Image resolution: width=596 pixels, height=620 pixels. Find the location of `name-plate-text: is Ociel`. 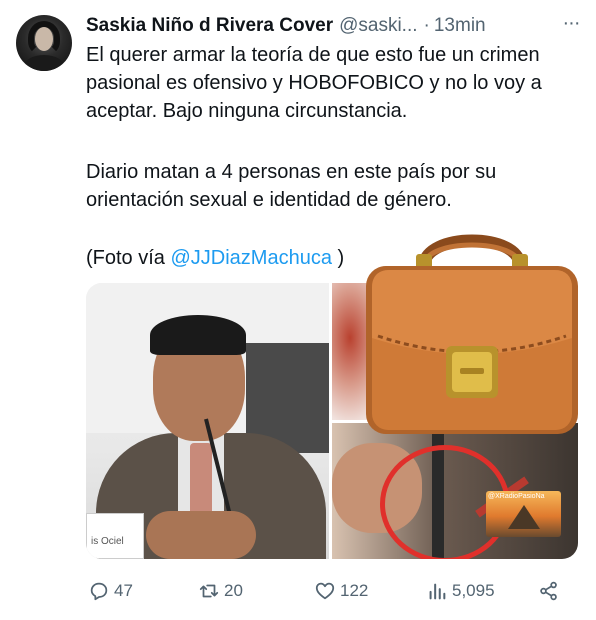

name-plate-text: is Ociel is located at coordinates (107, 541).